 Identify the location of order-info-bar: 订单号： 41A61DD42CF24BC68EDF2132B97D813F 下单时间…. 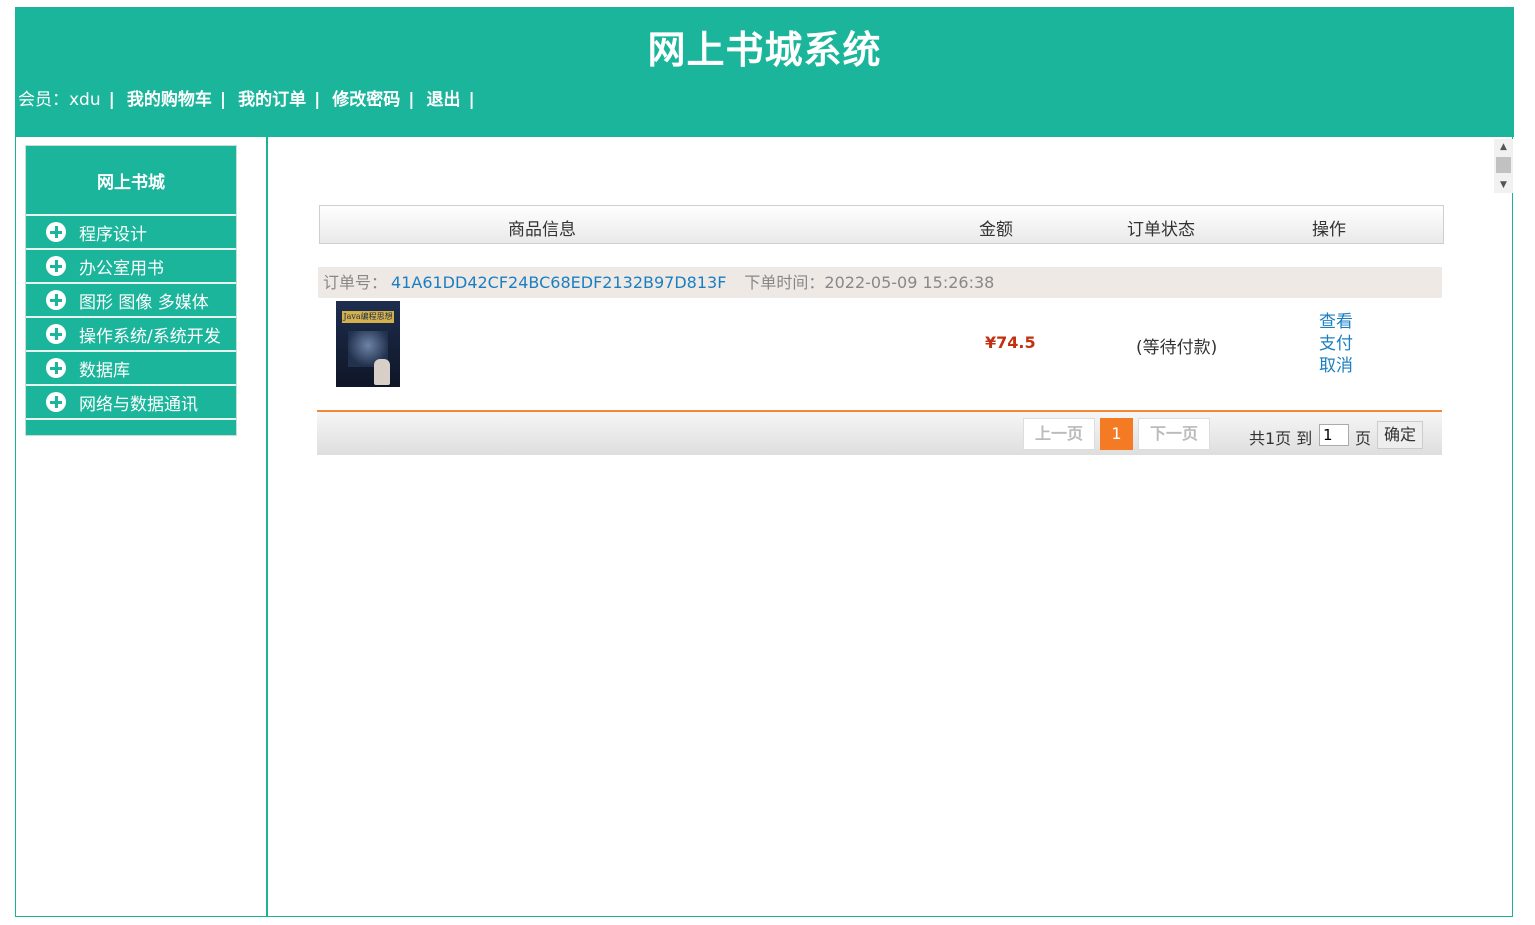
(880, 282).